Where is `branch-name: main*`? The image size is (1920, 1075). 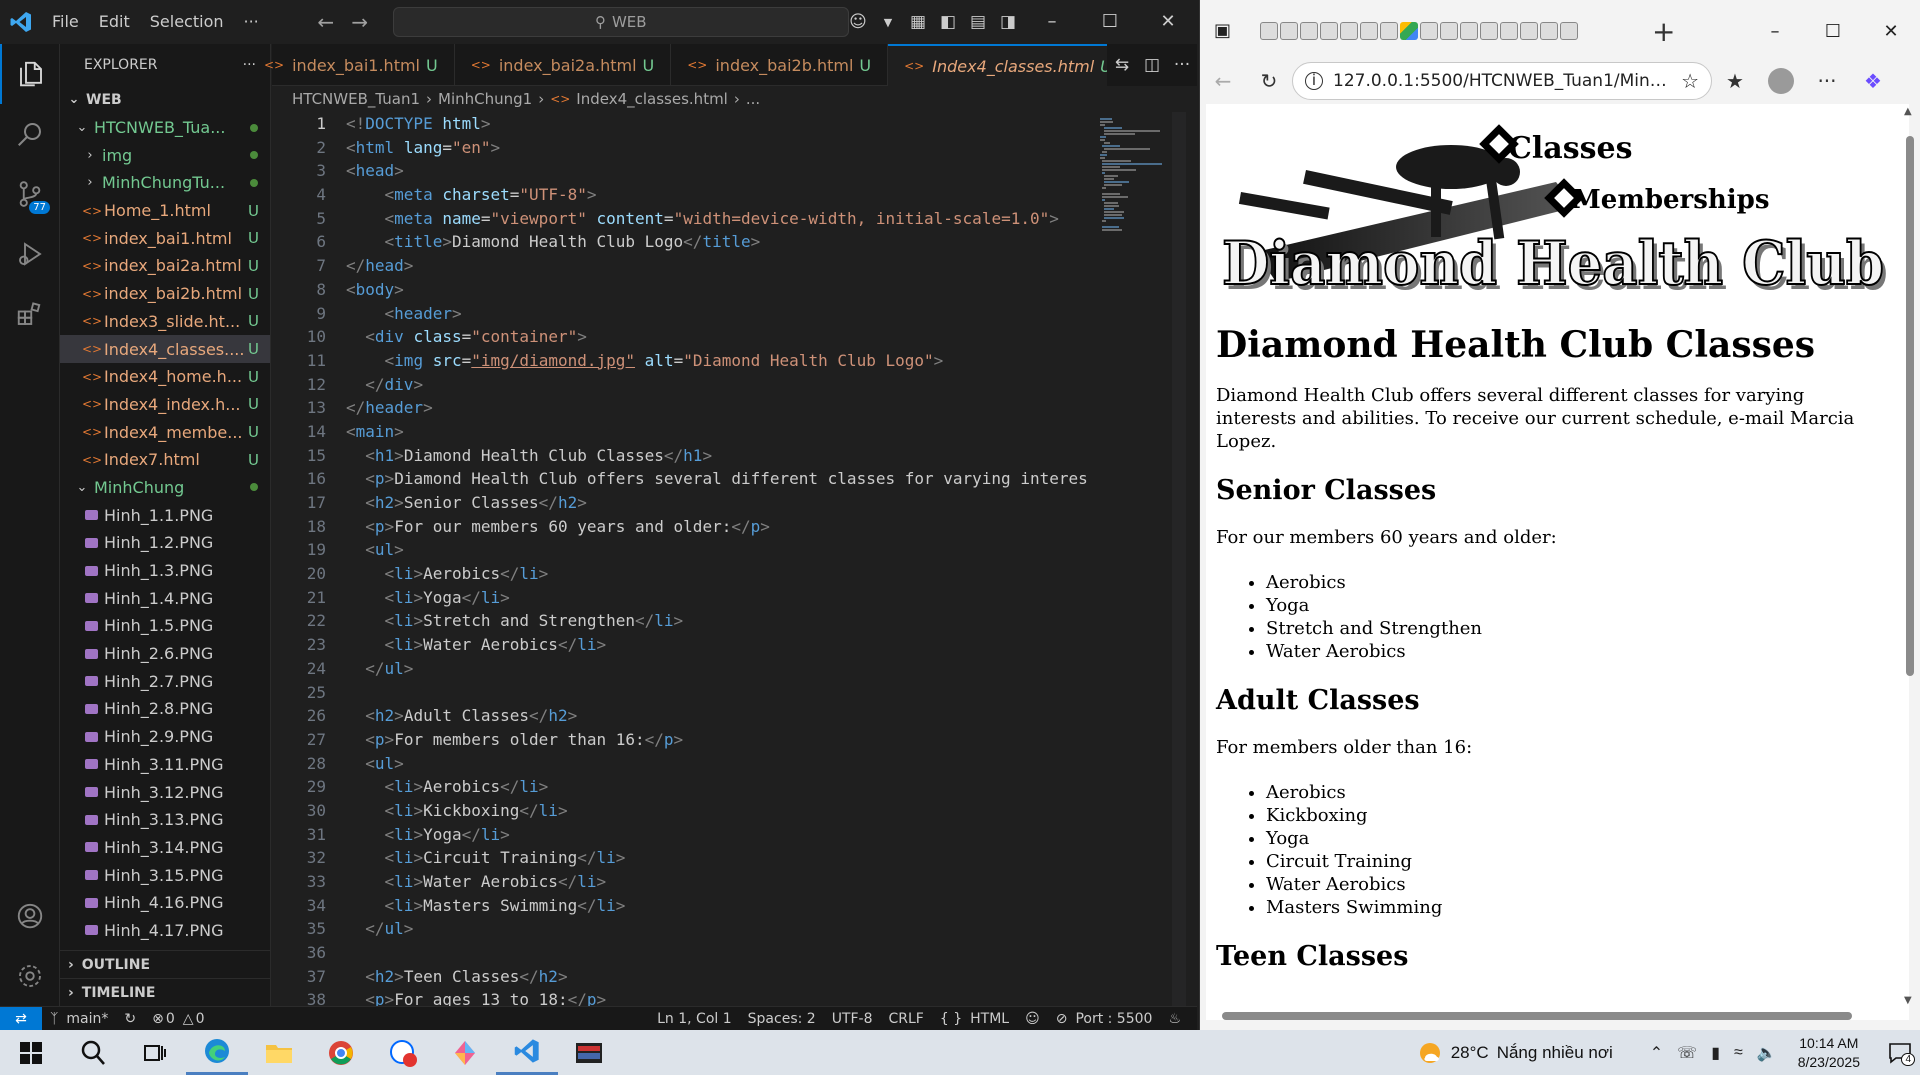
branch-name: main* is located at coordinates (87, 1019).